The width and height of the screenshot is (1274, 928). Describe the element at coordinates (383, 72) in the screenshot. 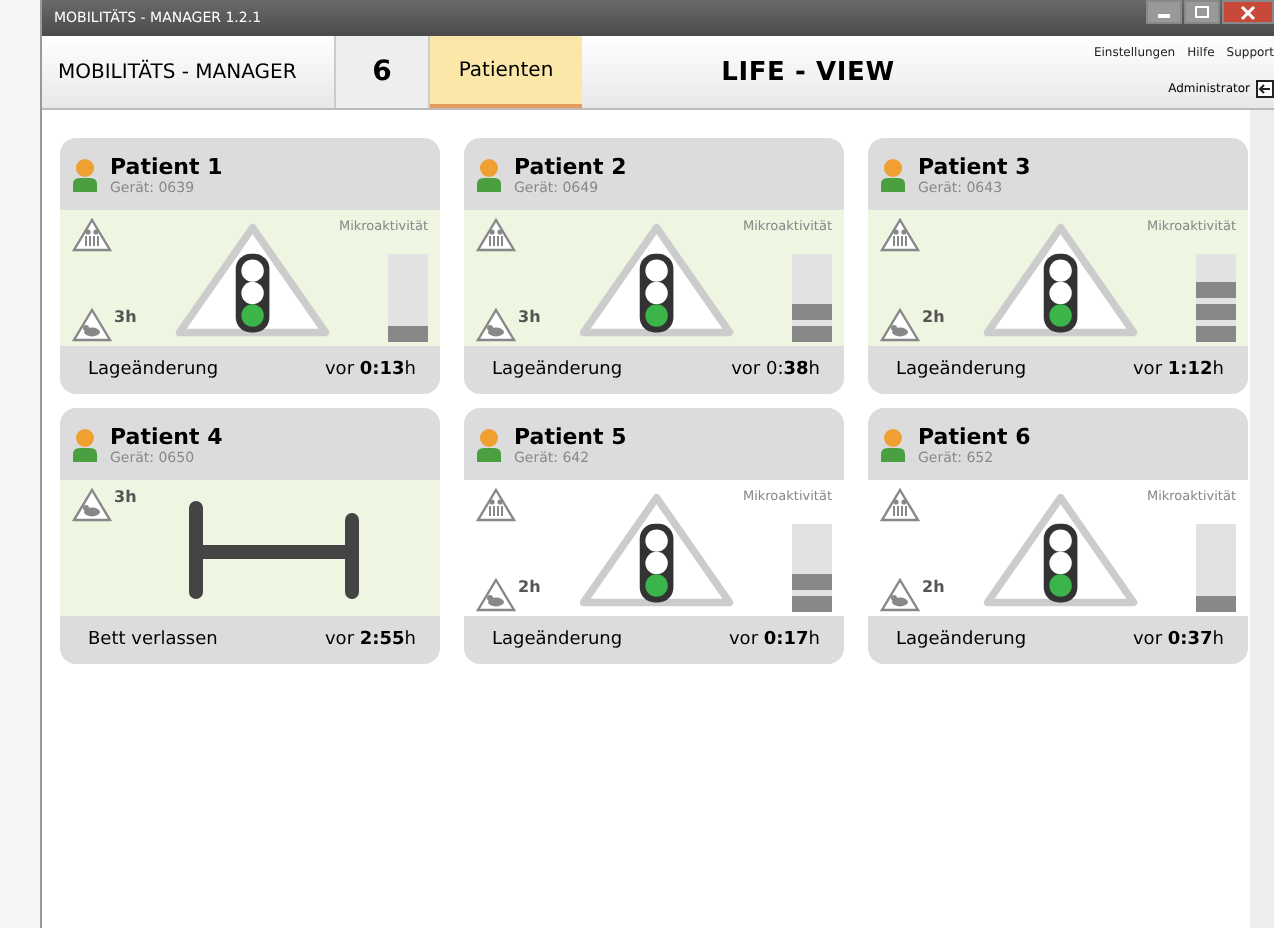

I see `patient-count: 6` at that location.